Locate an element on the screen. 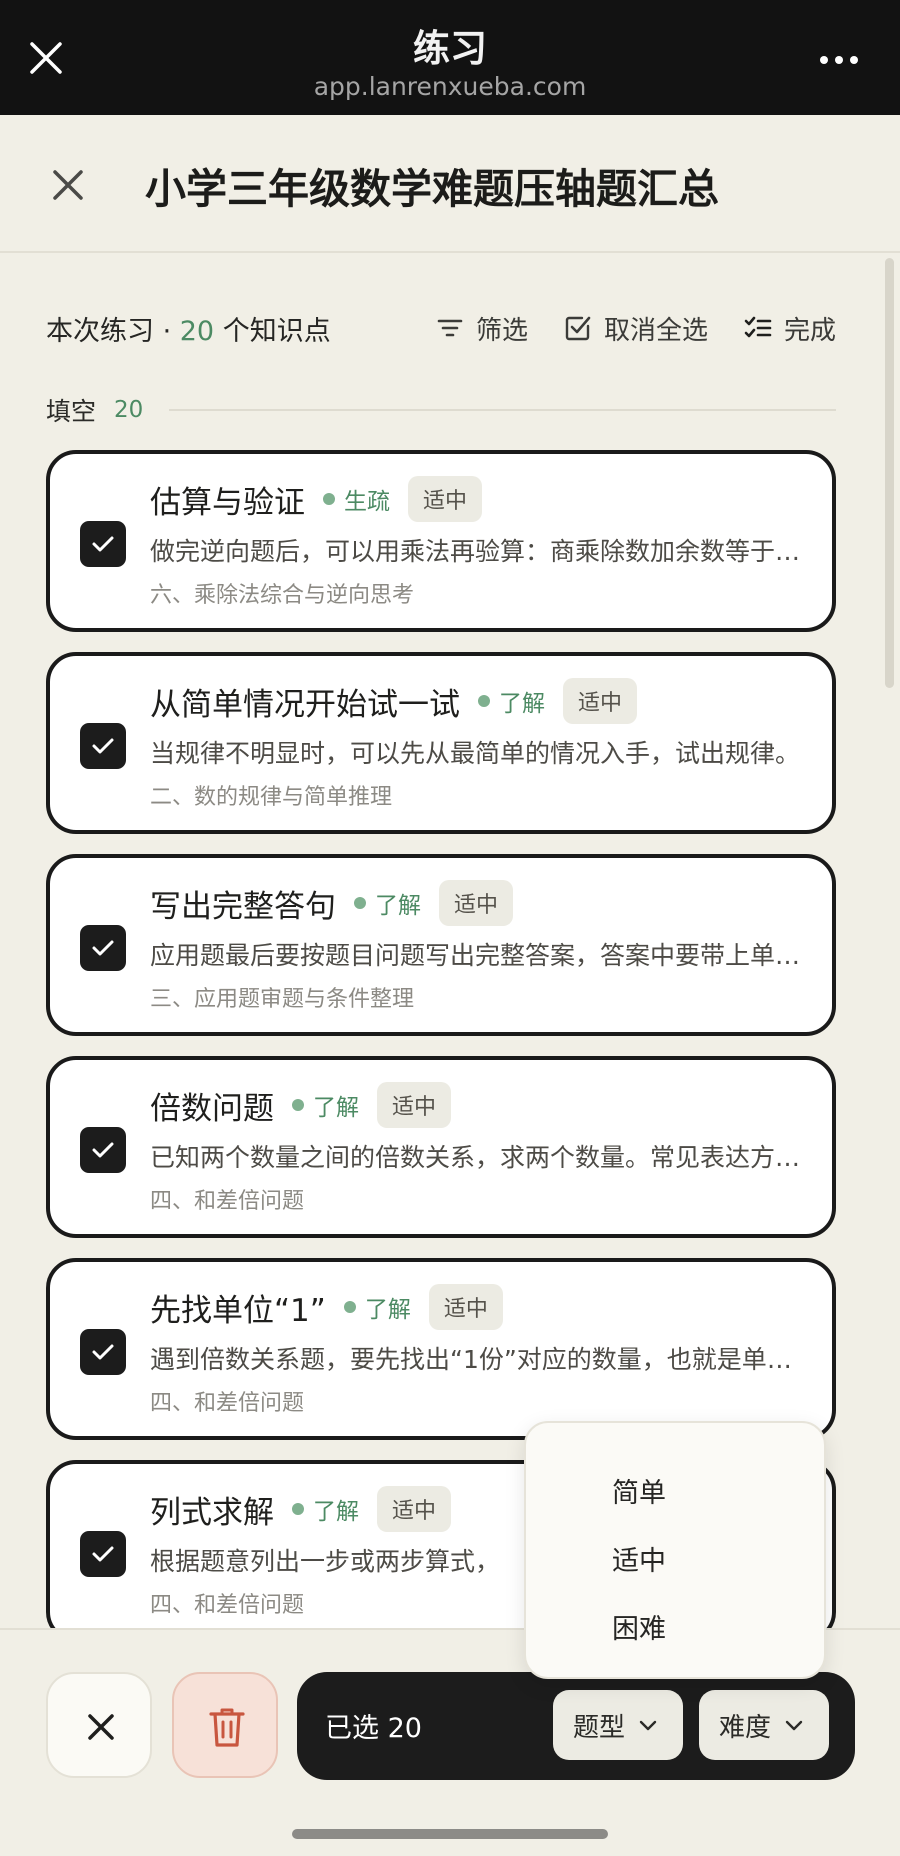 Image resolution: width=900 pixels, height=1856 pixels. selection-bar: 已选 20 题型 难度 is located at coordinates (576, 1726).